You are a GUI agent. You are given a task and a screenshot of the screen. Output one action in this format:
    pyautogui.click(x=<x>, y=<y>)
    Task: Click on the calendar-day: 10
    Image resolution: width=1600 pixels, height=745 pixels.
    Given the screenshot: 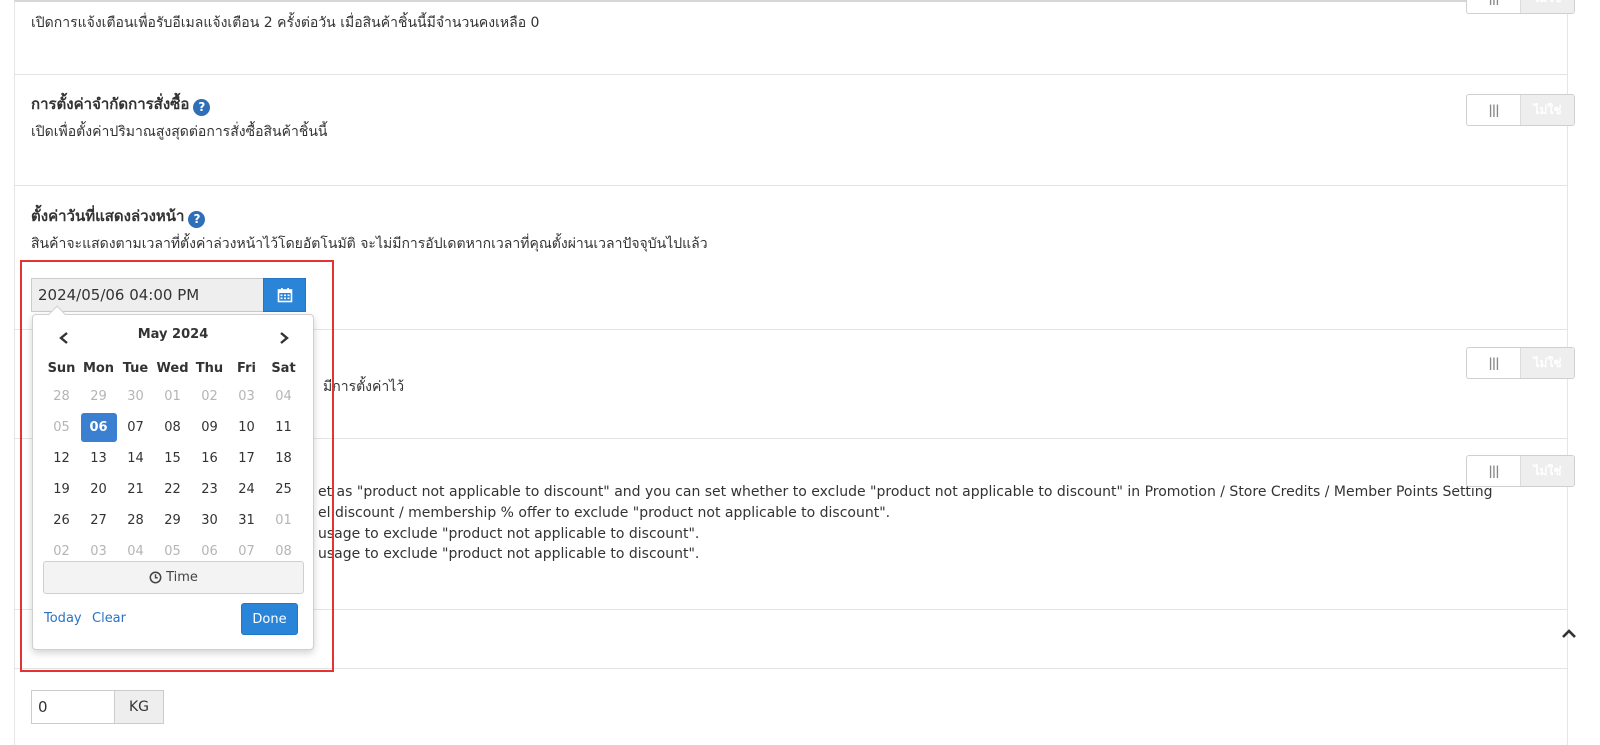 What is the action you would take?
    pyautogui.click(x=246, y=427)
    